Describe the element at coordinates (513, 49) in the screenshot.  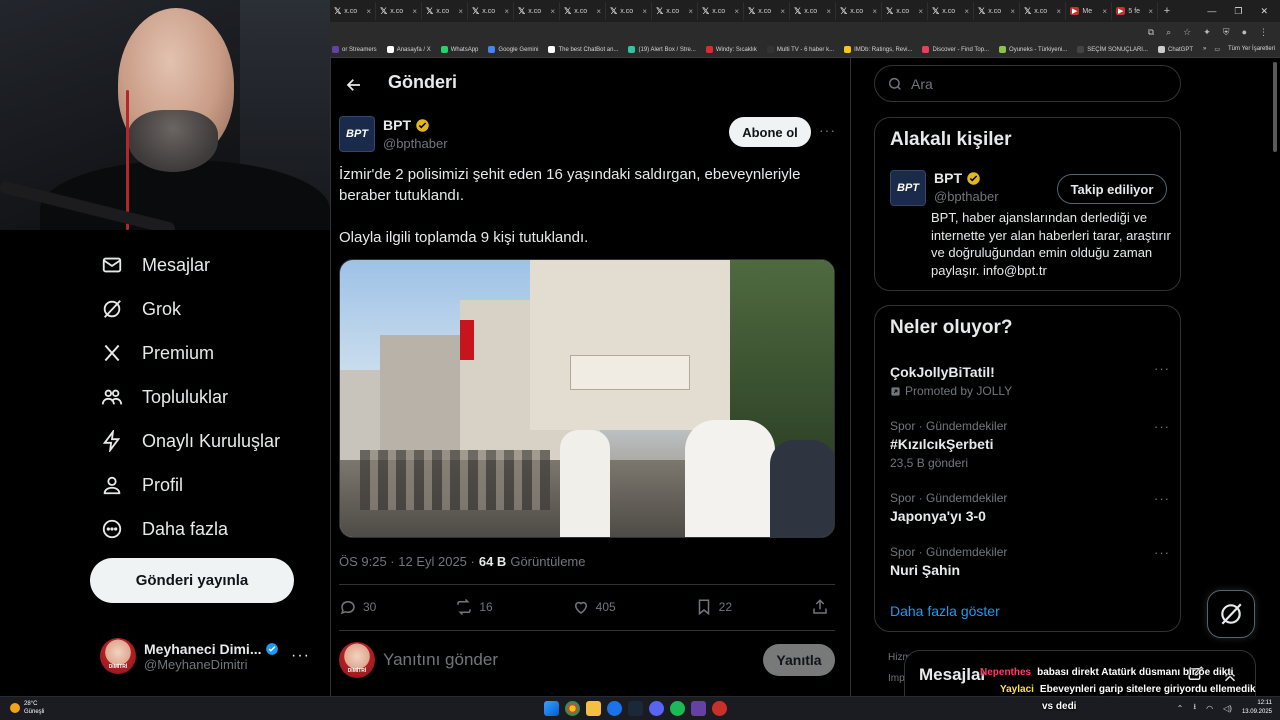
I see `bookmark-item: Google Gemini` at that location.